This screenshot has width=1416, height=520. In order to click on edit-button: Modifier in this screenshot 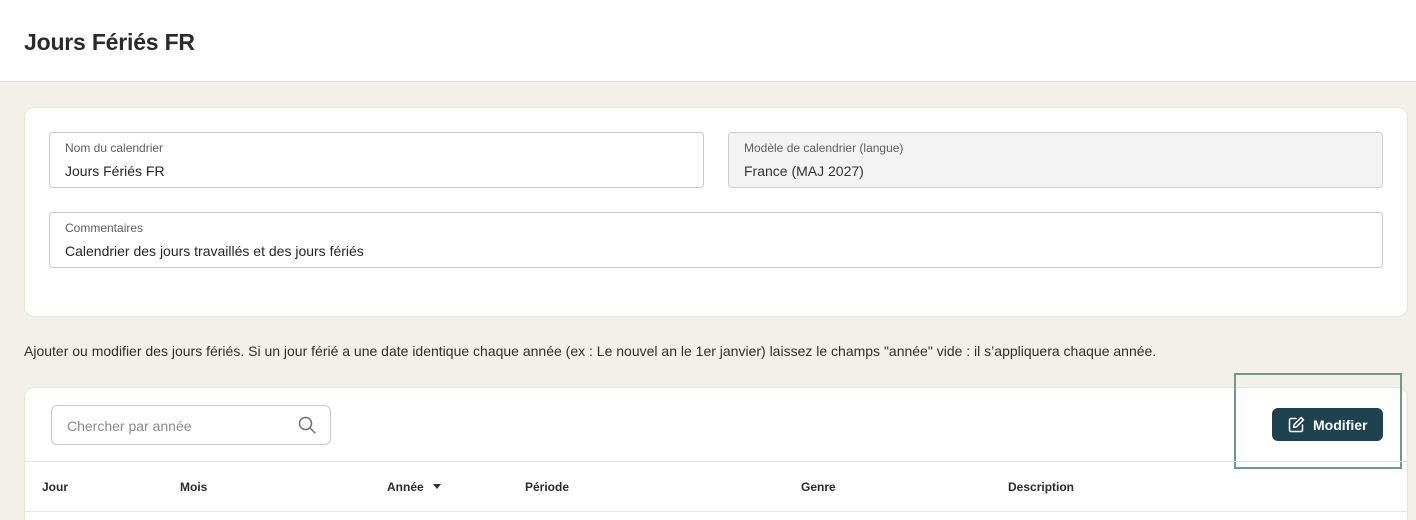, I will do `click(1327, 424)`.